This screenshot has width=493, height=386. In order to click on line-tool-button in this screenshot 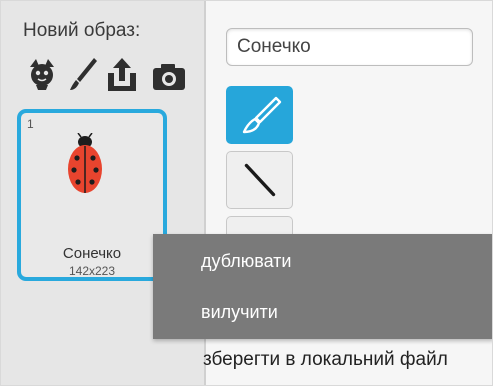, I will do `click(259, 180)`.